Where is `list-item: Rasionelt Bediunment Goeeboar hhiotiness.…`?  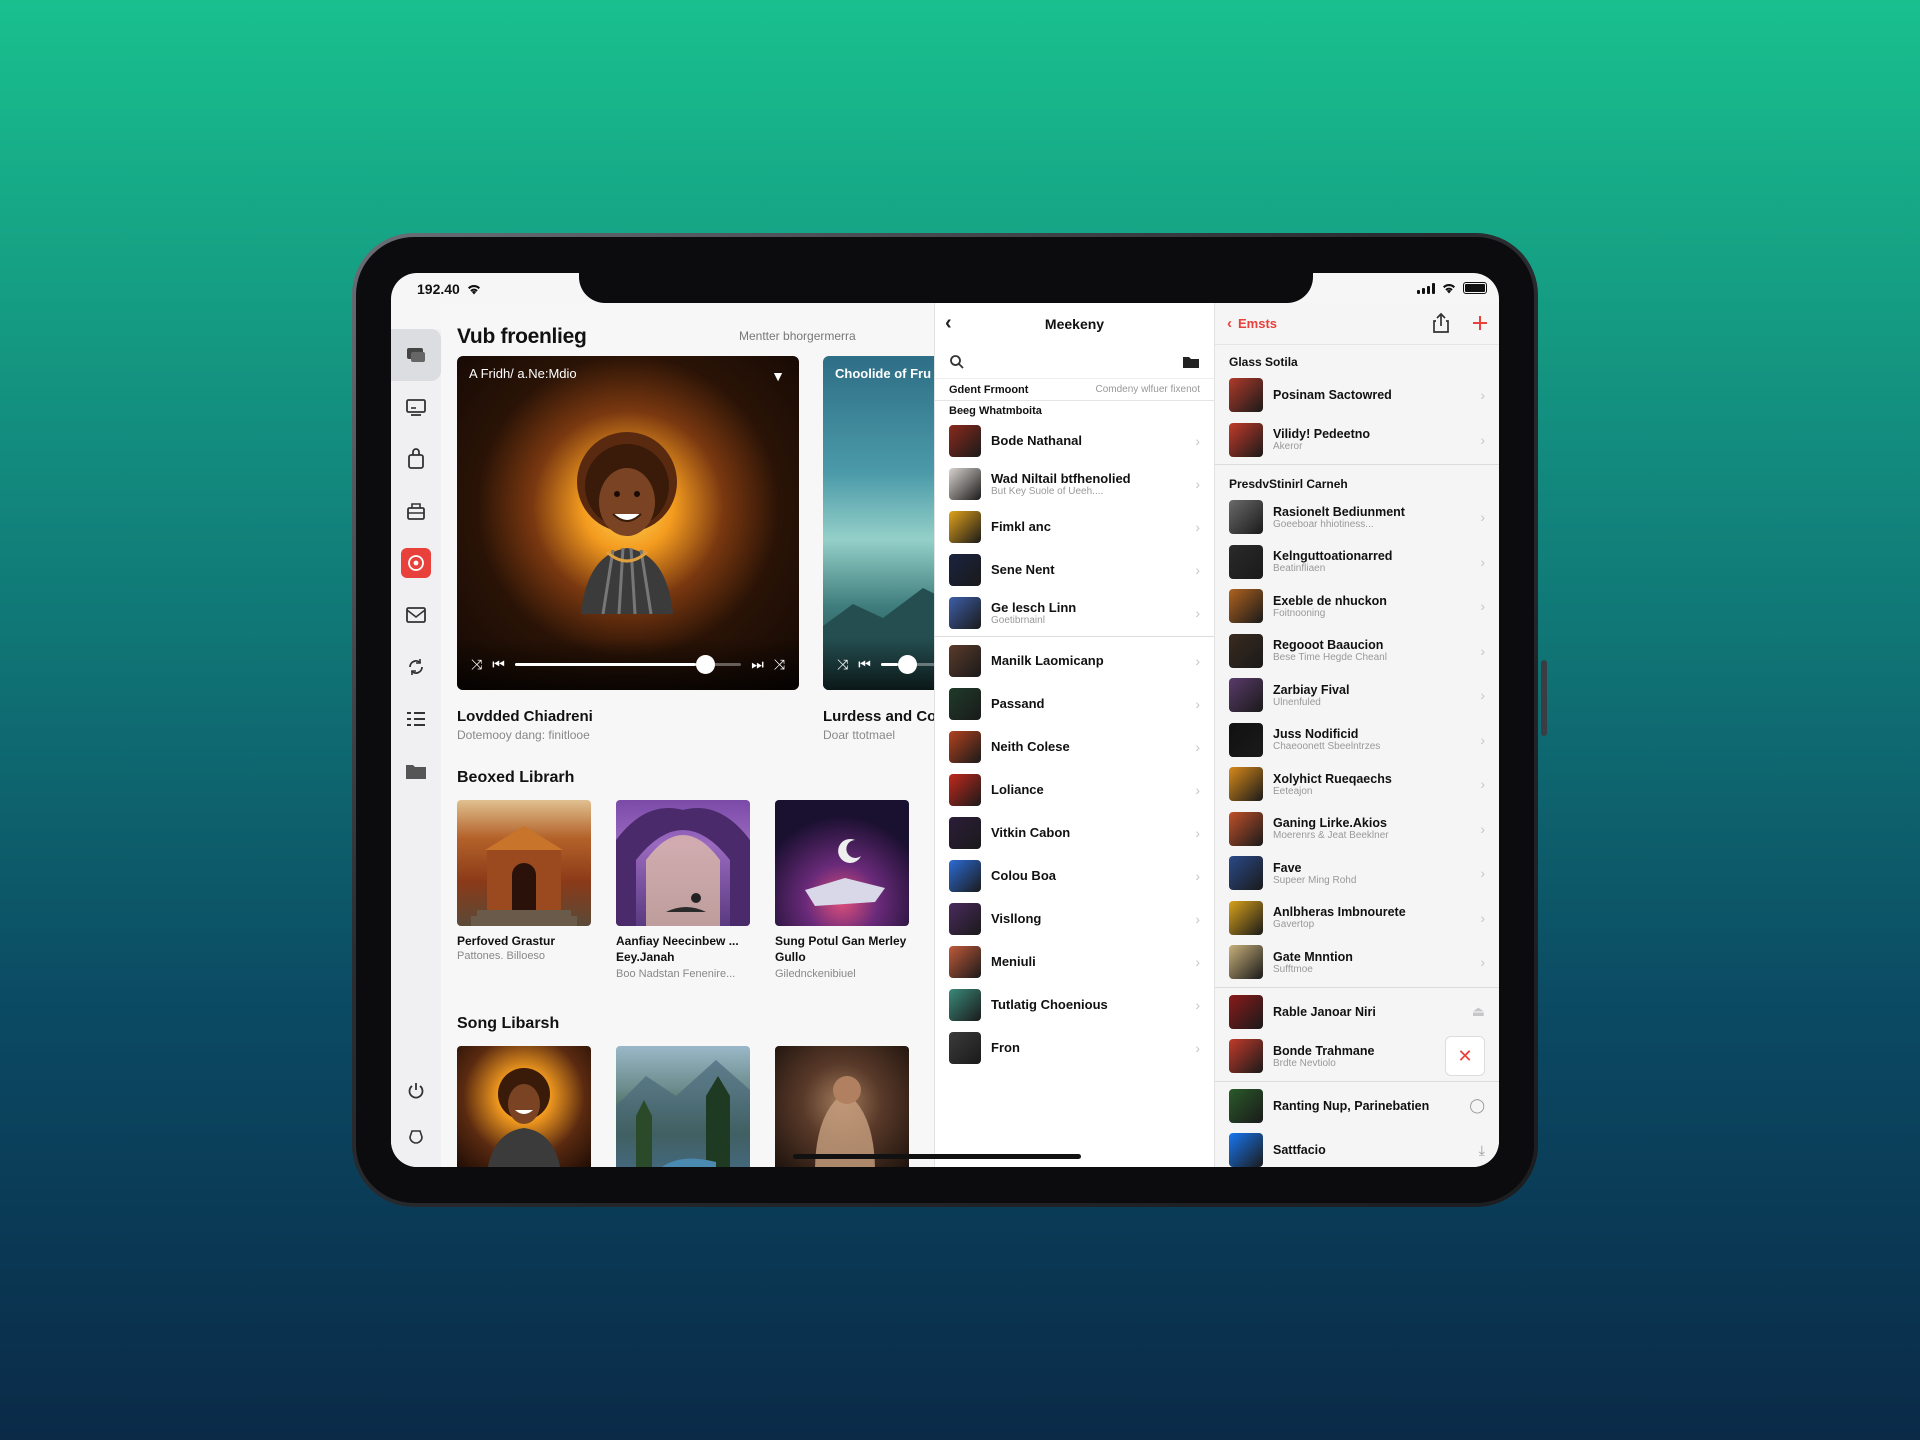
list-item: Rasionelt Bediunment Goeeboar hhiotiness.… is located at coordinates (1357, 517).